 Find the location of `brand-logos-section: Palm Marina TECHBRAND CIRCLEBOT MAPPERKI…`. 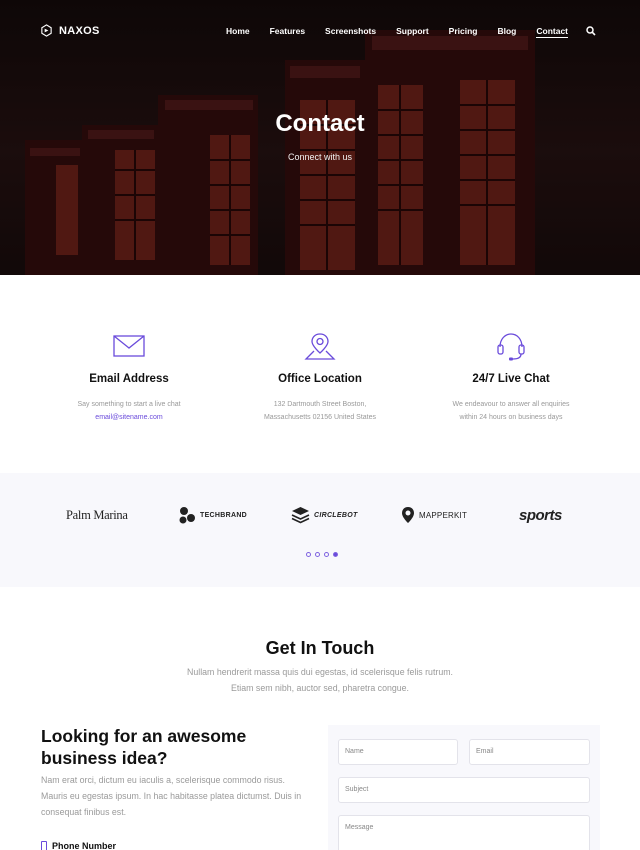

brand-logos-section: Palm Marina TECHBRAND CIRCLEBOT MAPPERKI… is located at coordinates (320, 530).